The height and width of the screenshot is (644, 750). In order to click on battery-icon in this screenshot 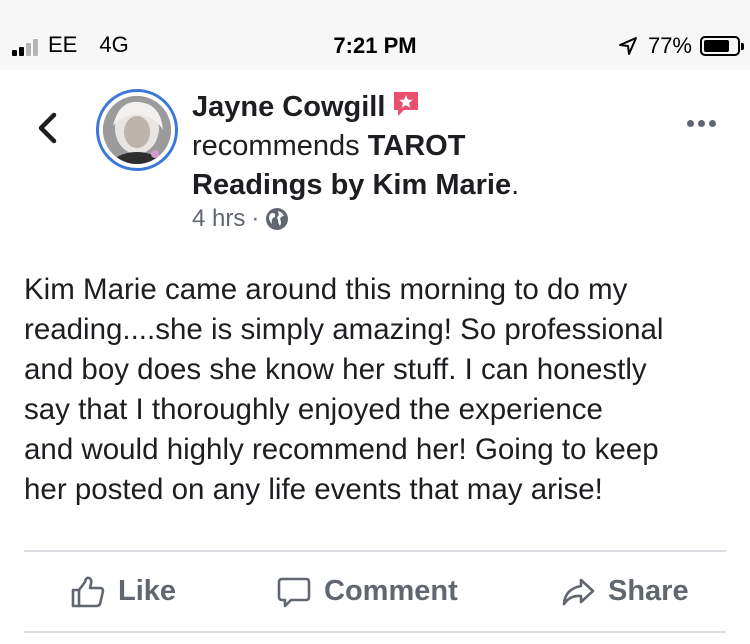, I will do `click(722, 46)`.